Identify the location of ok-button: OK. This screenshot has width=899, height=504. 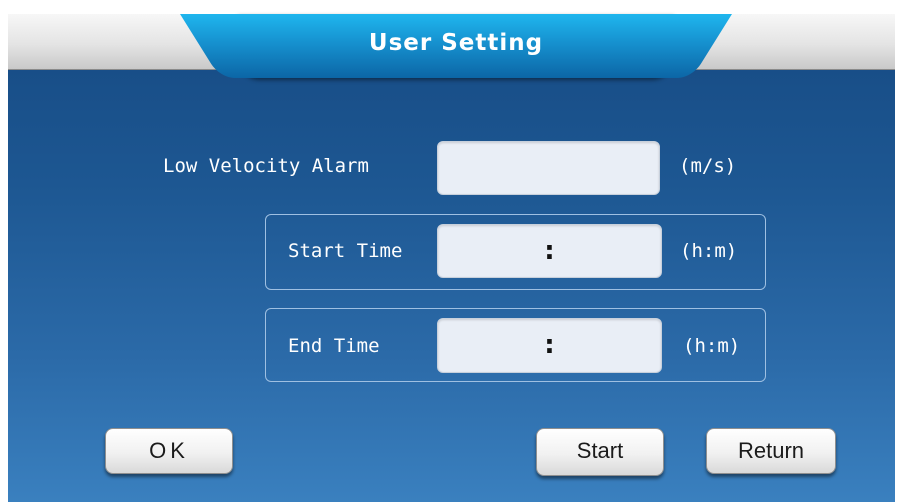
(169, 451).